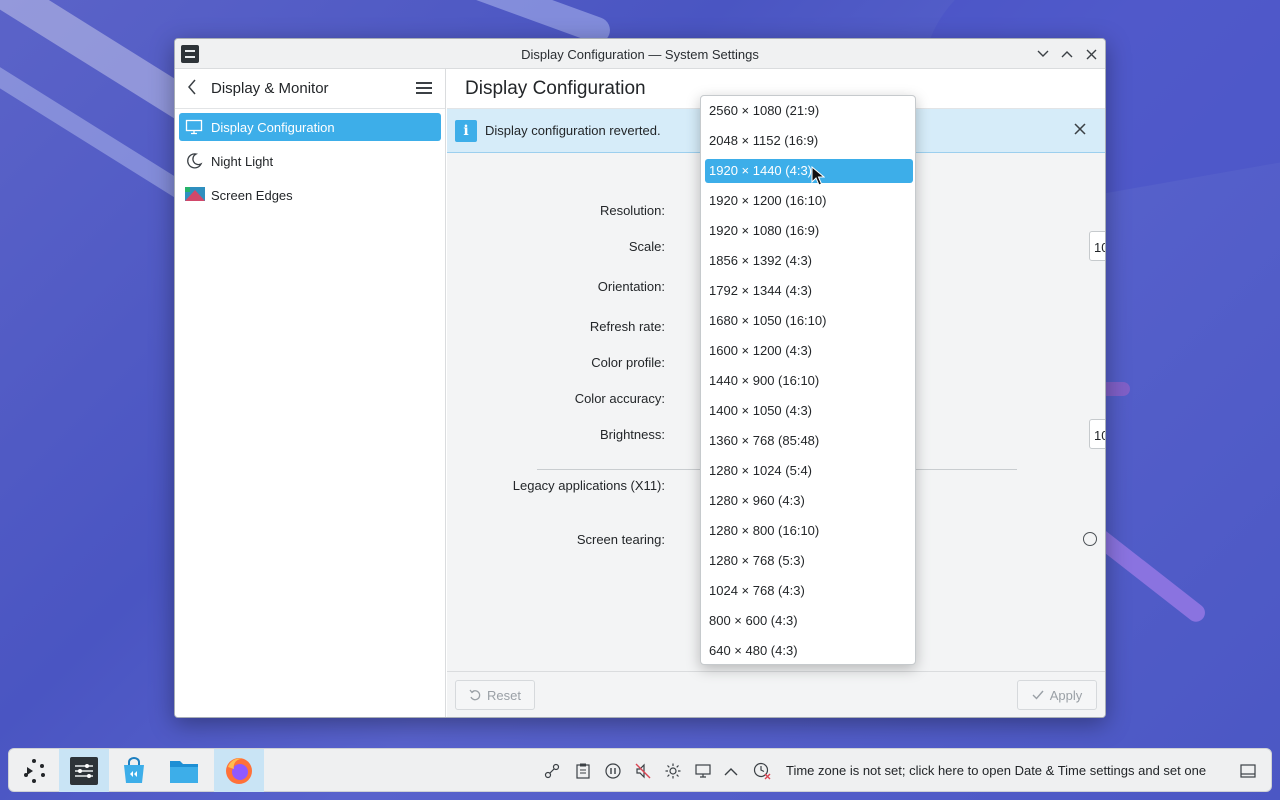  I want to click on resolution-option: 1280 × 800 (16:10), so click(809, 531).